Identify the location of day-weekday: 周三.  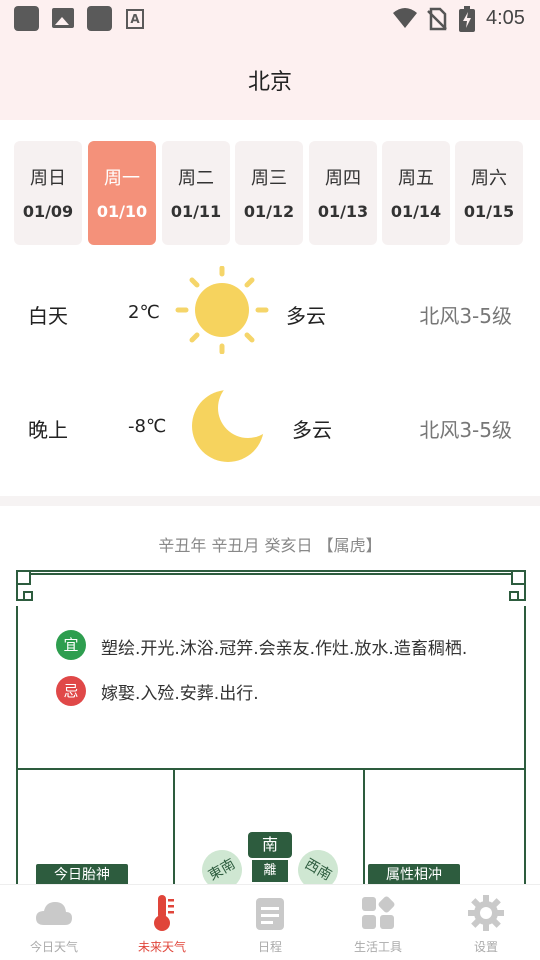
(269, 178).